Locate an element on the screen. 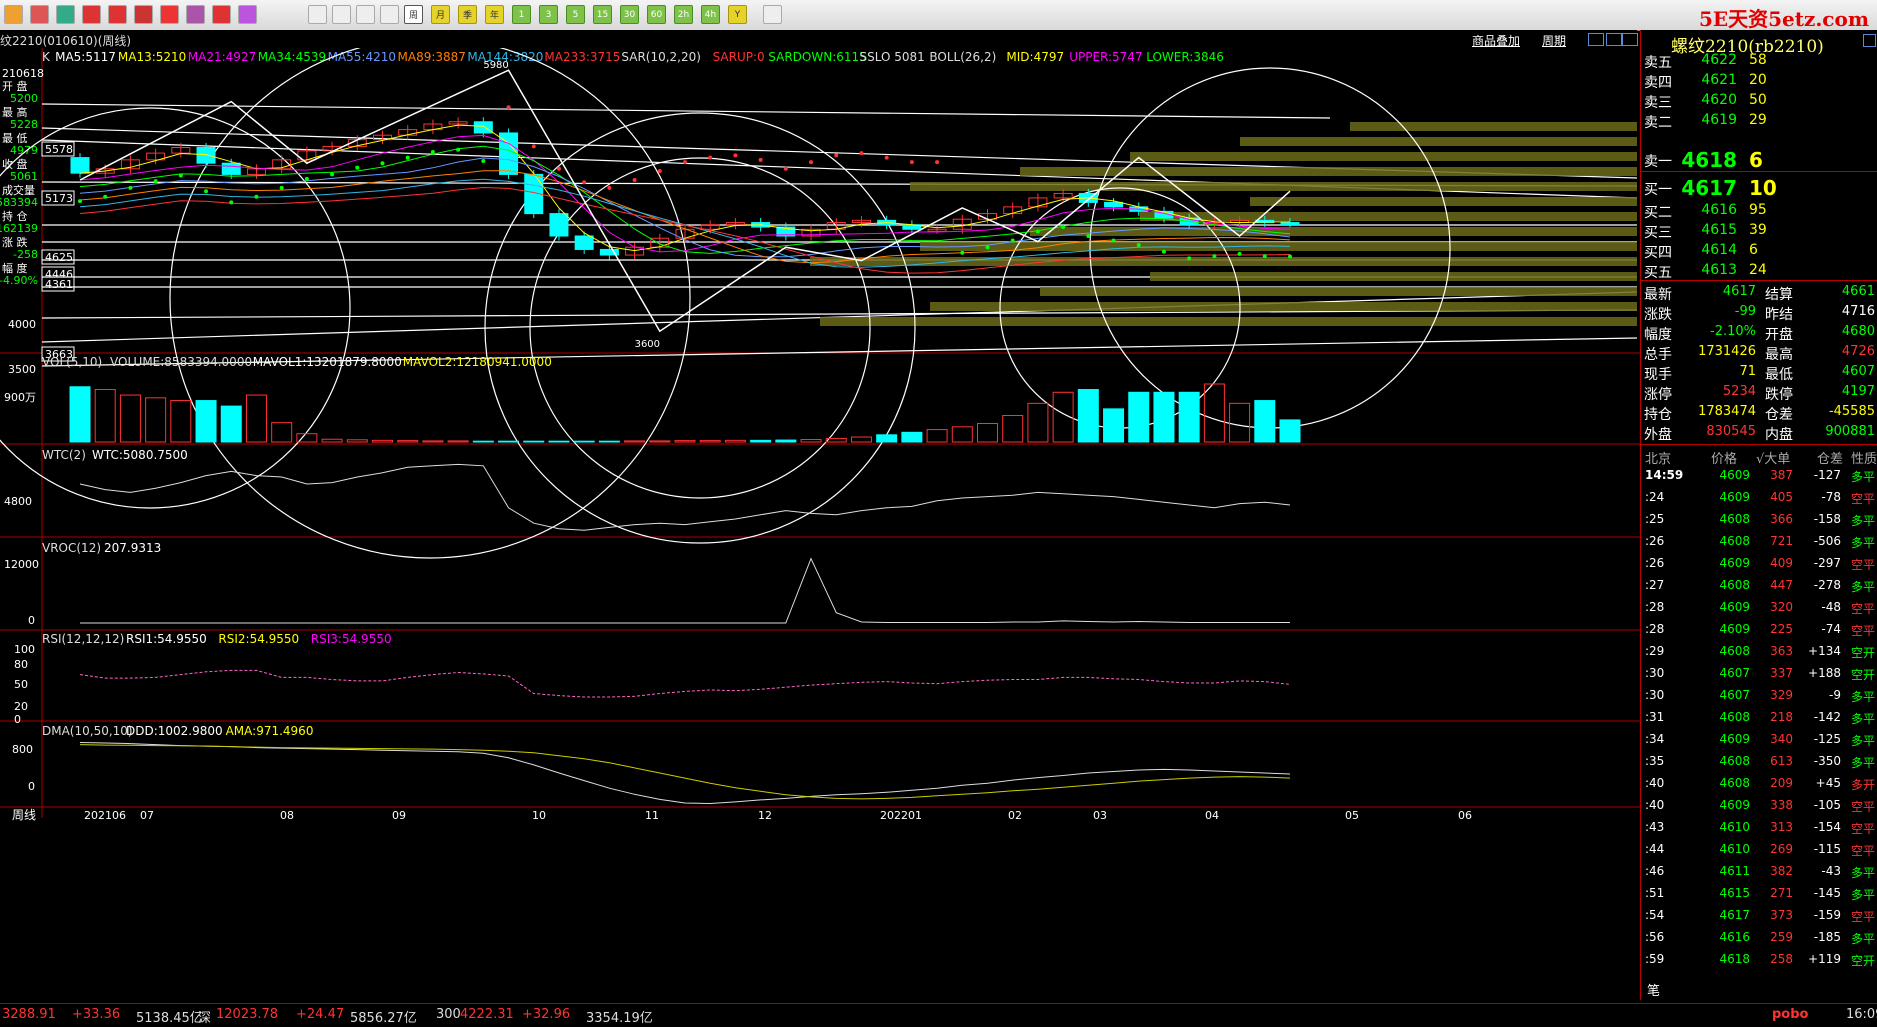 The height and width of the screenshot is (1027, 1877). ddd-line is located at coordinates (685, 773).